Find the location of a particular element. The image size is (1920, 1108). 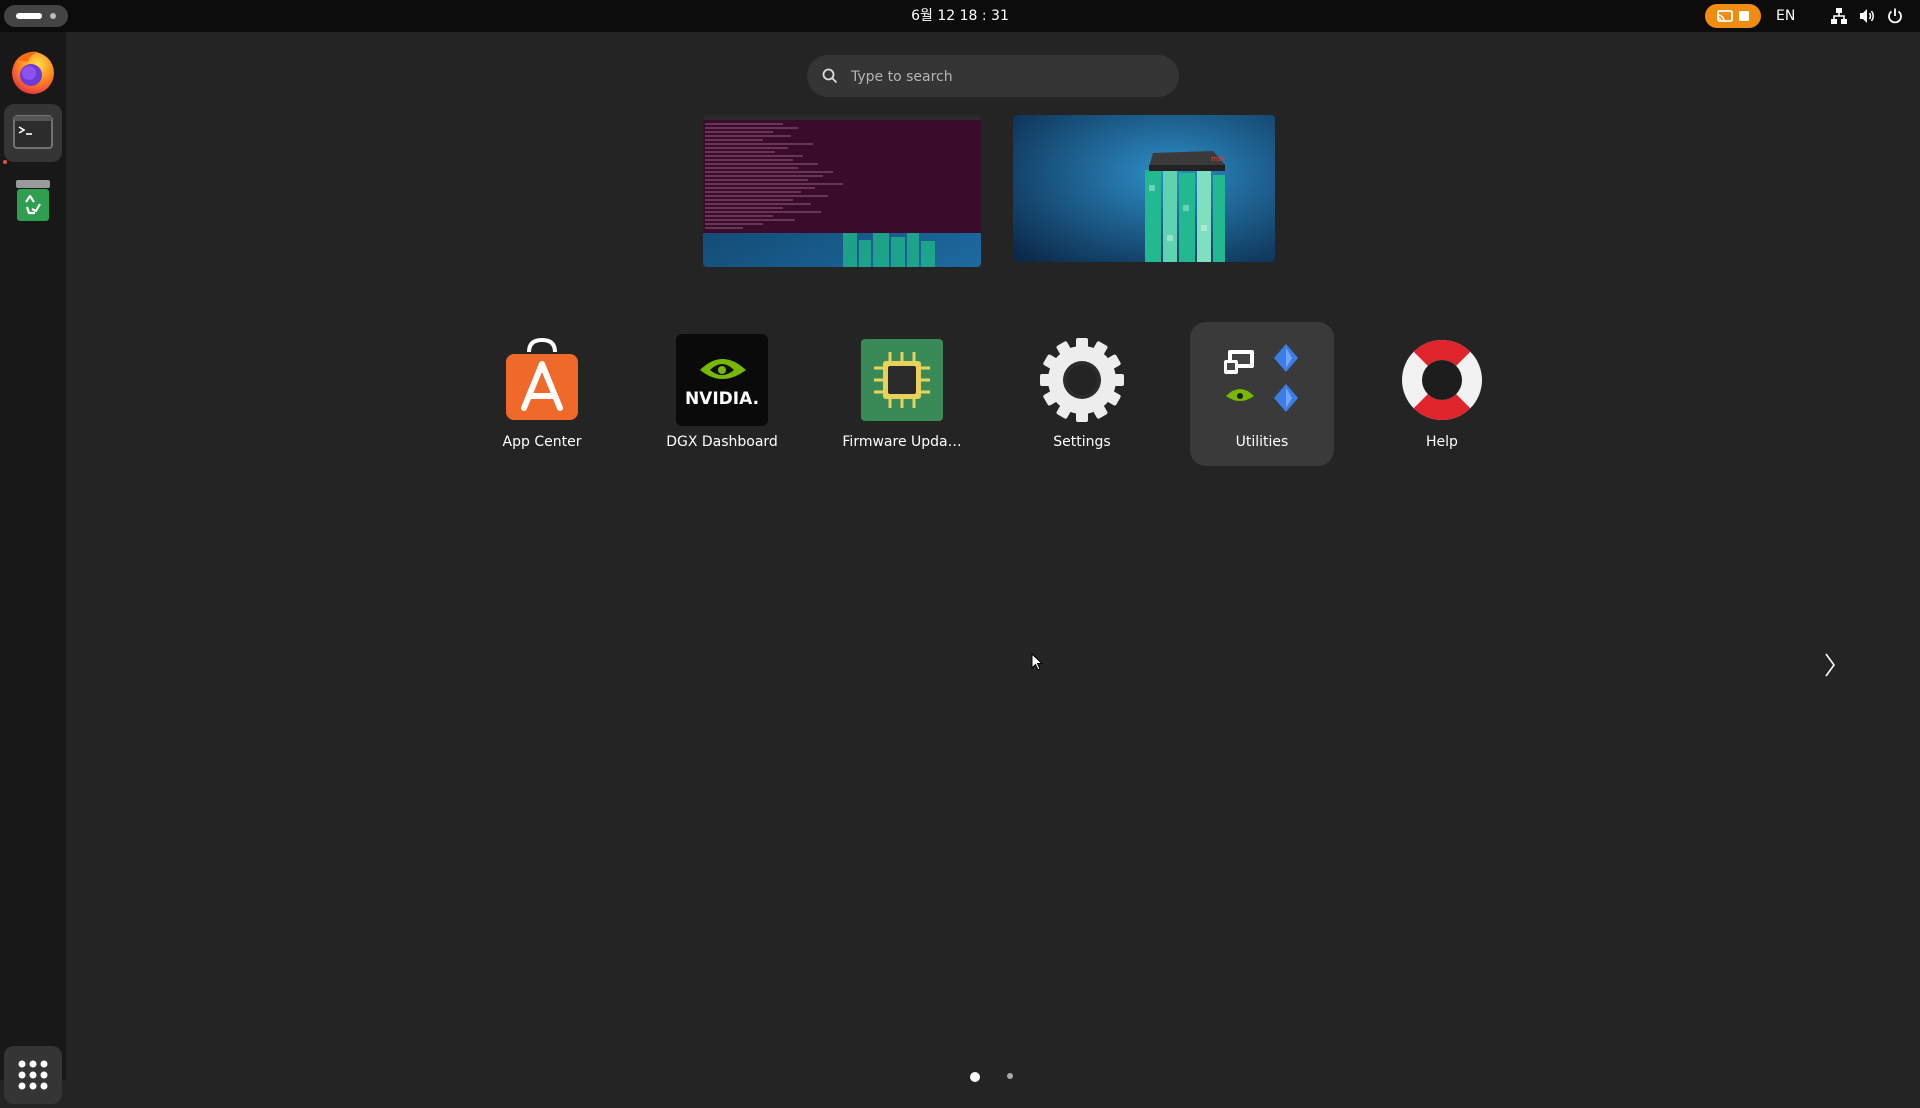

network-wired-icon is located at coordinates (1839, 16).